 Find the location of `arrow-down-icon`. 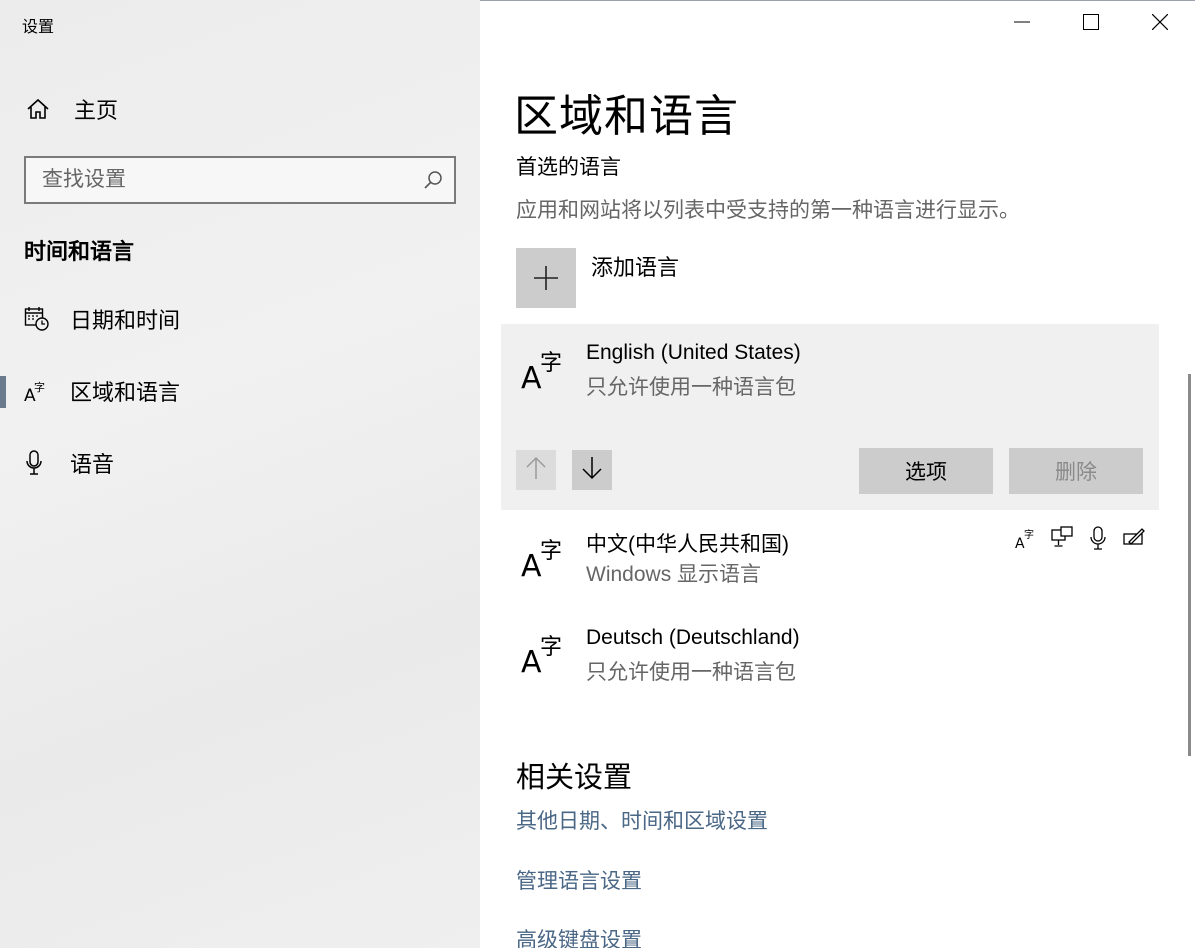

arrow-down-icon is located at coordinates (592, 470).